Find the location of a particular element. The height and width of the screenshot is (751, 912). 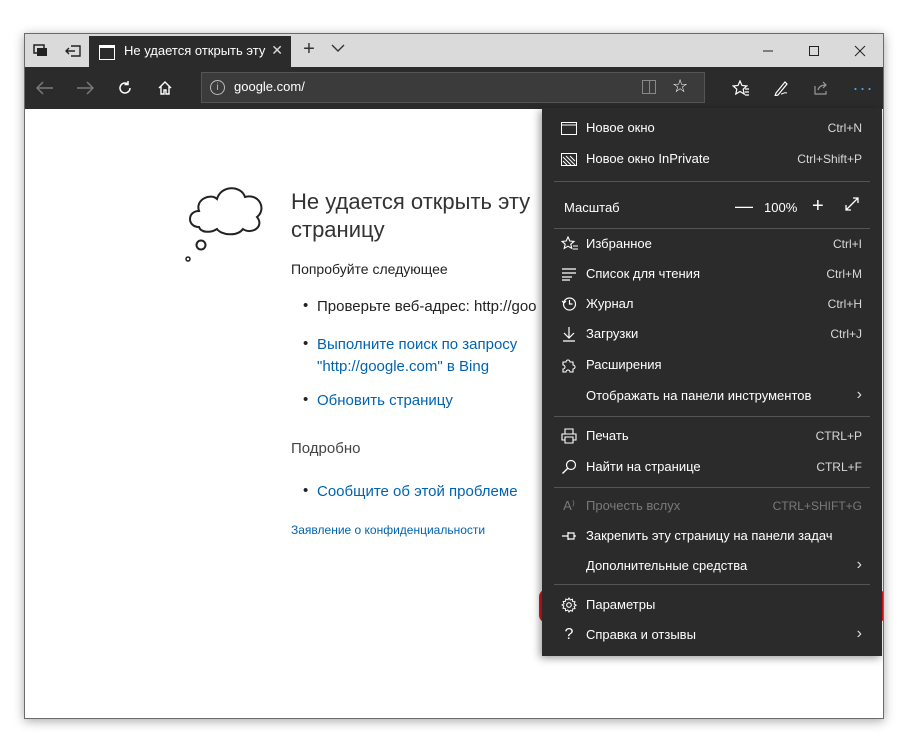

menu-label: Справка и отзывы is located at coordinates (641, 634).